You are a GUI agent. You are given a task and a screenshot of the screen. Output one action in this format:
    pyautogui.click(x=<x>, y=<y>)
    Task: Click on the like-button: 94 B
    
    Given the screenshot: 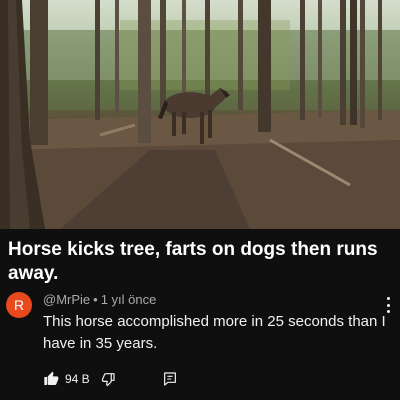 What is the action you would take?
    pyautogui.click(x=66, y=379)
    